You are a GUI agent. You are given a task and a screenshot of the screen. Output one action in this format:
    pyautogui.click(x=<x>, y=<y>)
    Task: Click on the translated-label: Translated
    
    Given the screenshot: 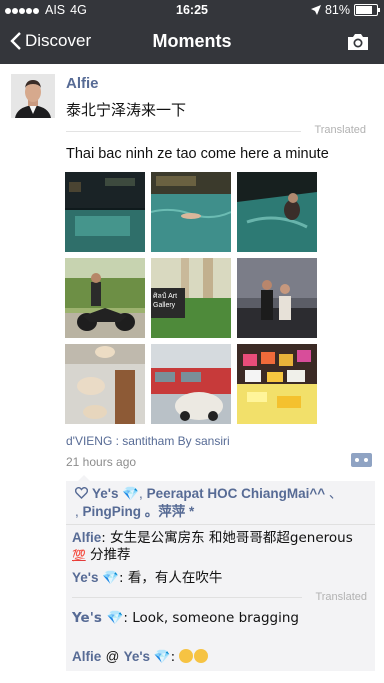 What is the action you would take?
    pyautogui.click(x=340, y=130)
    